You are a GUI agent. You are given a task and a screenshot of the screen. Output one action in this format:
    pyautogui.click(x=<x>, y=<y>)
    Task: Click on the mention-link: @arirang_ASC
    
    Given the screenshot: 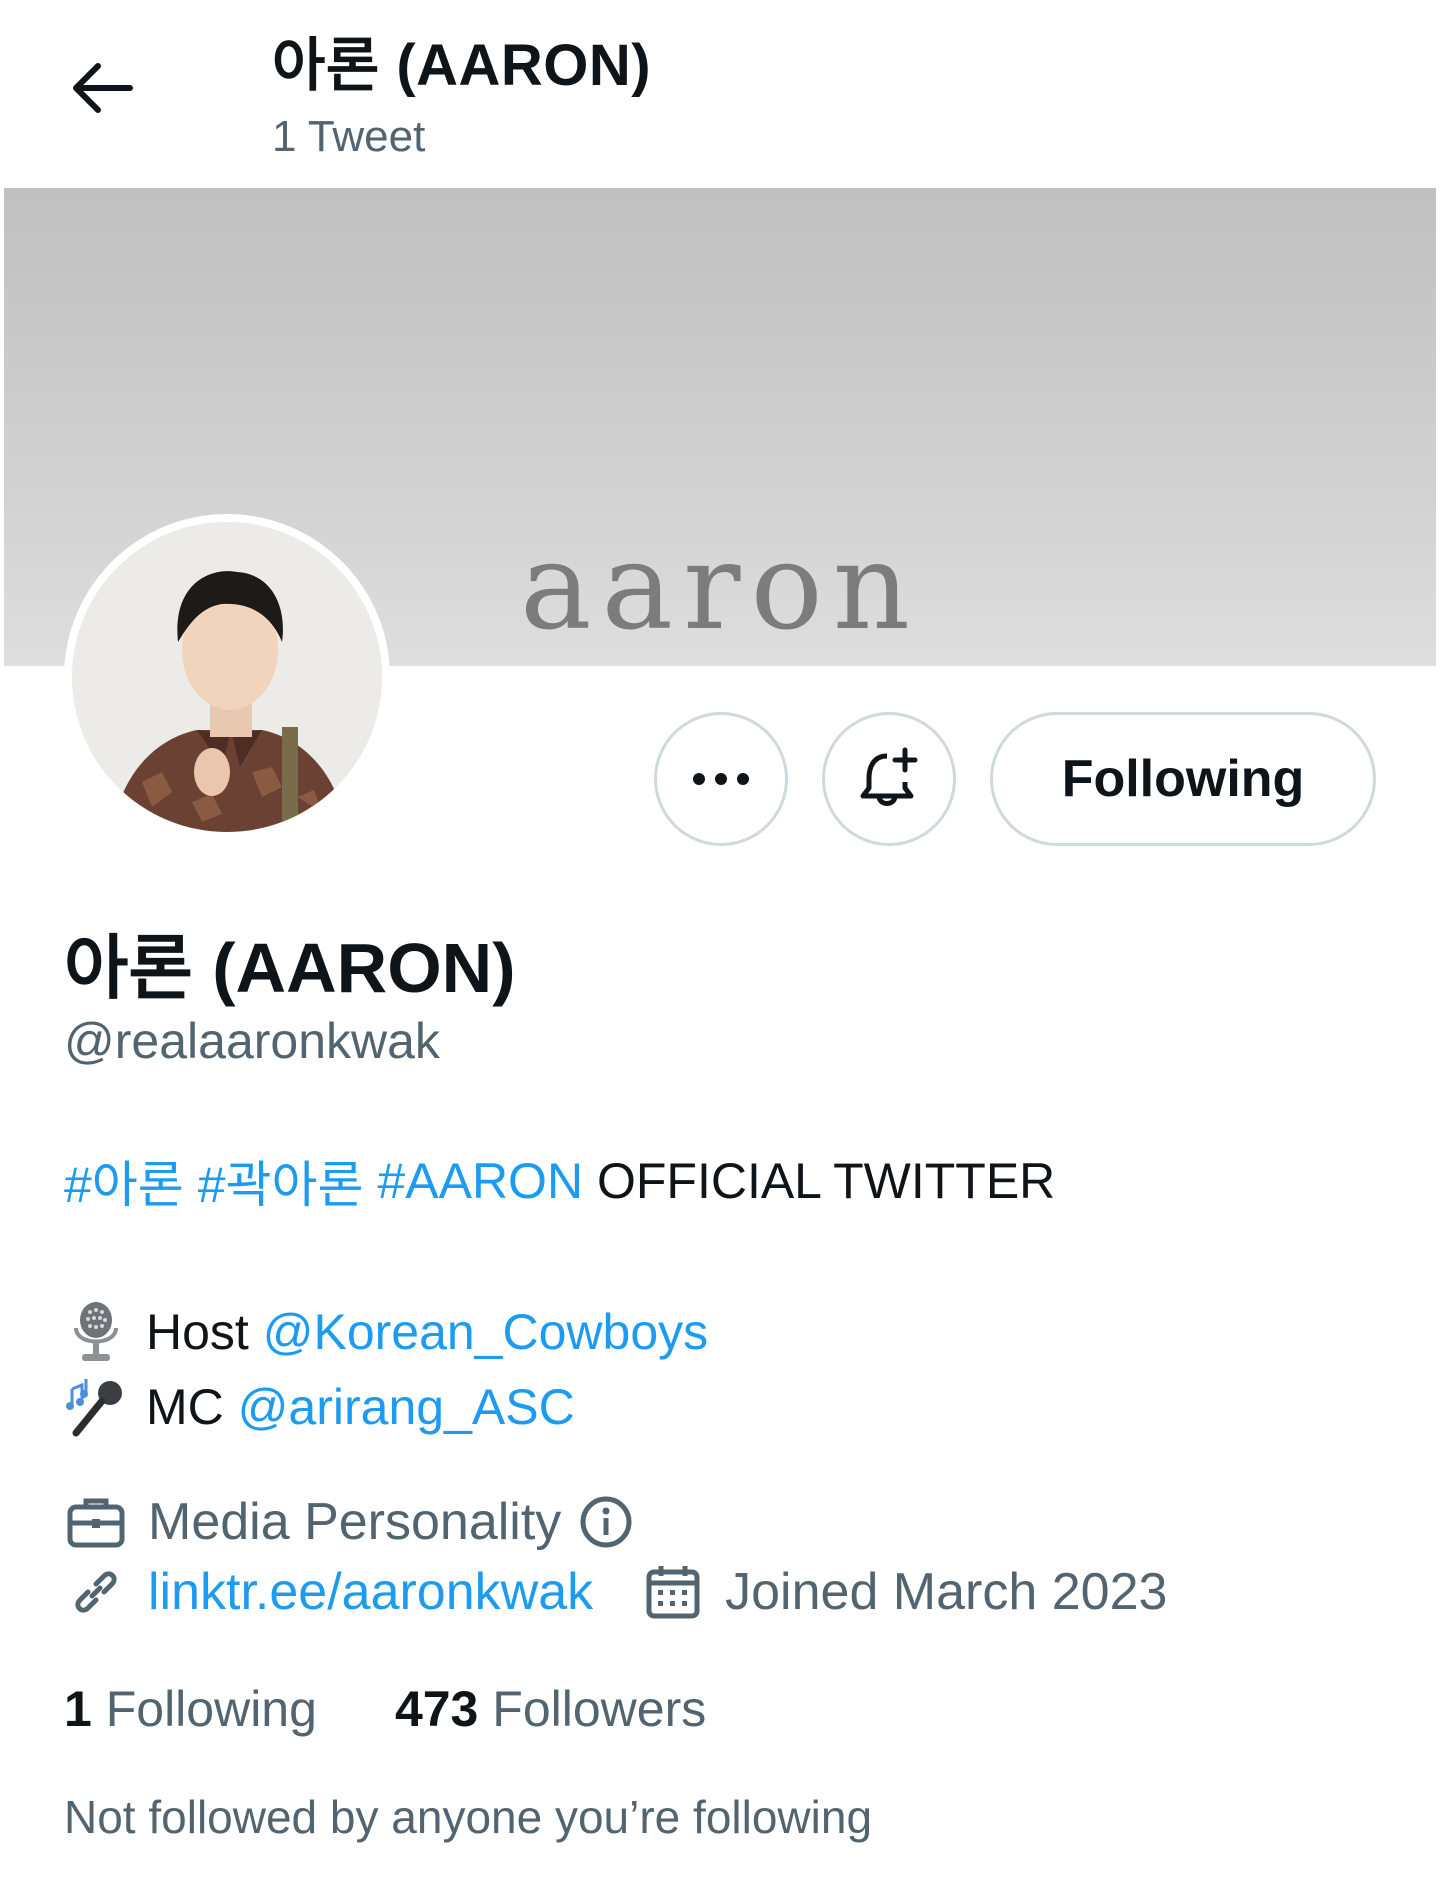 What is the action you would take?
    pyautogui.click(x=406, y=1407)
    